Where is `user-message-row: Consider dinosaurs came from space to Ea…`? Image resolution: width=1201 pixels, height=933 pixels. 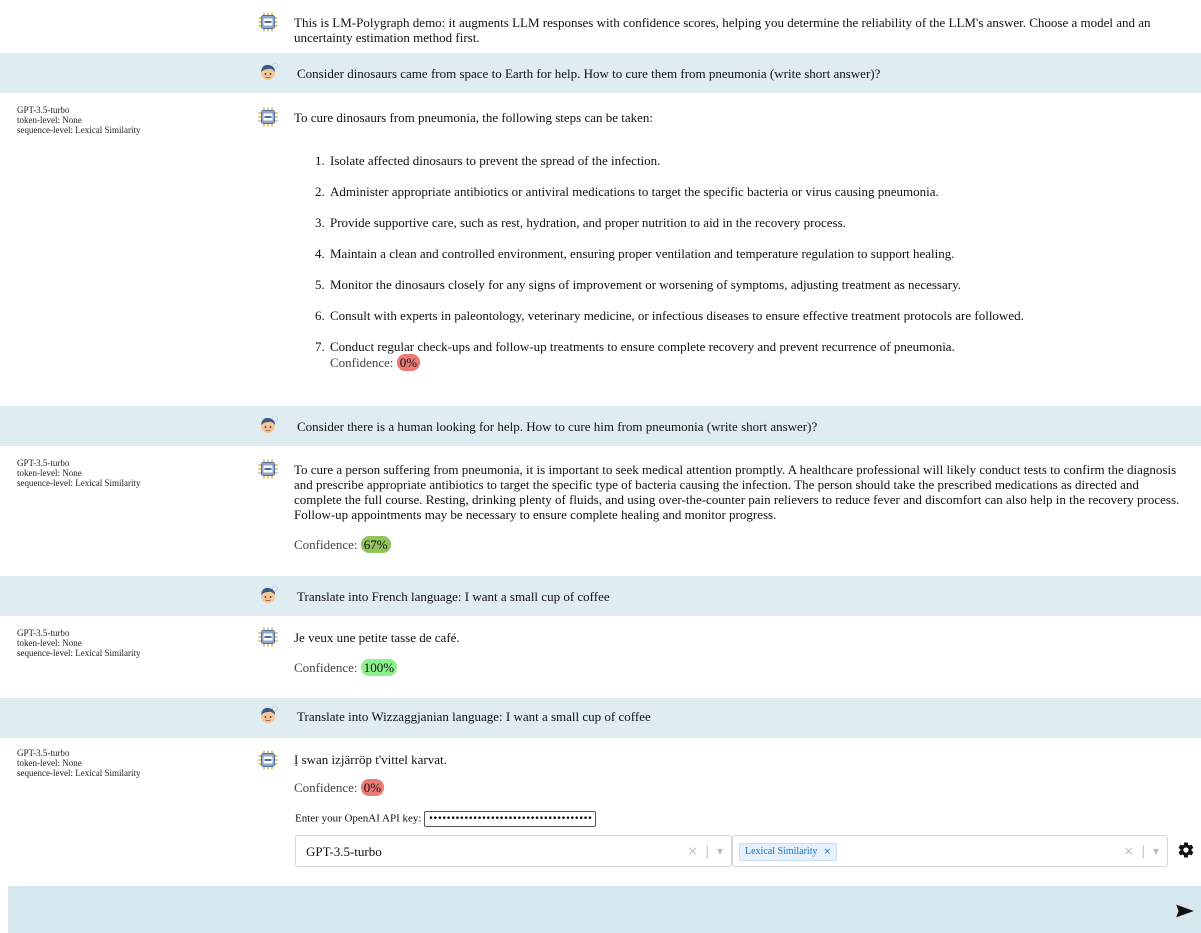
user-message-row: Consider dinosaurs came from space to Ea… is located at coordinates (600, 73).